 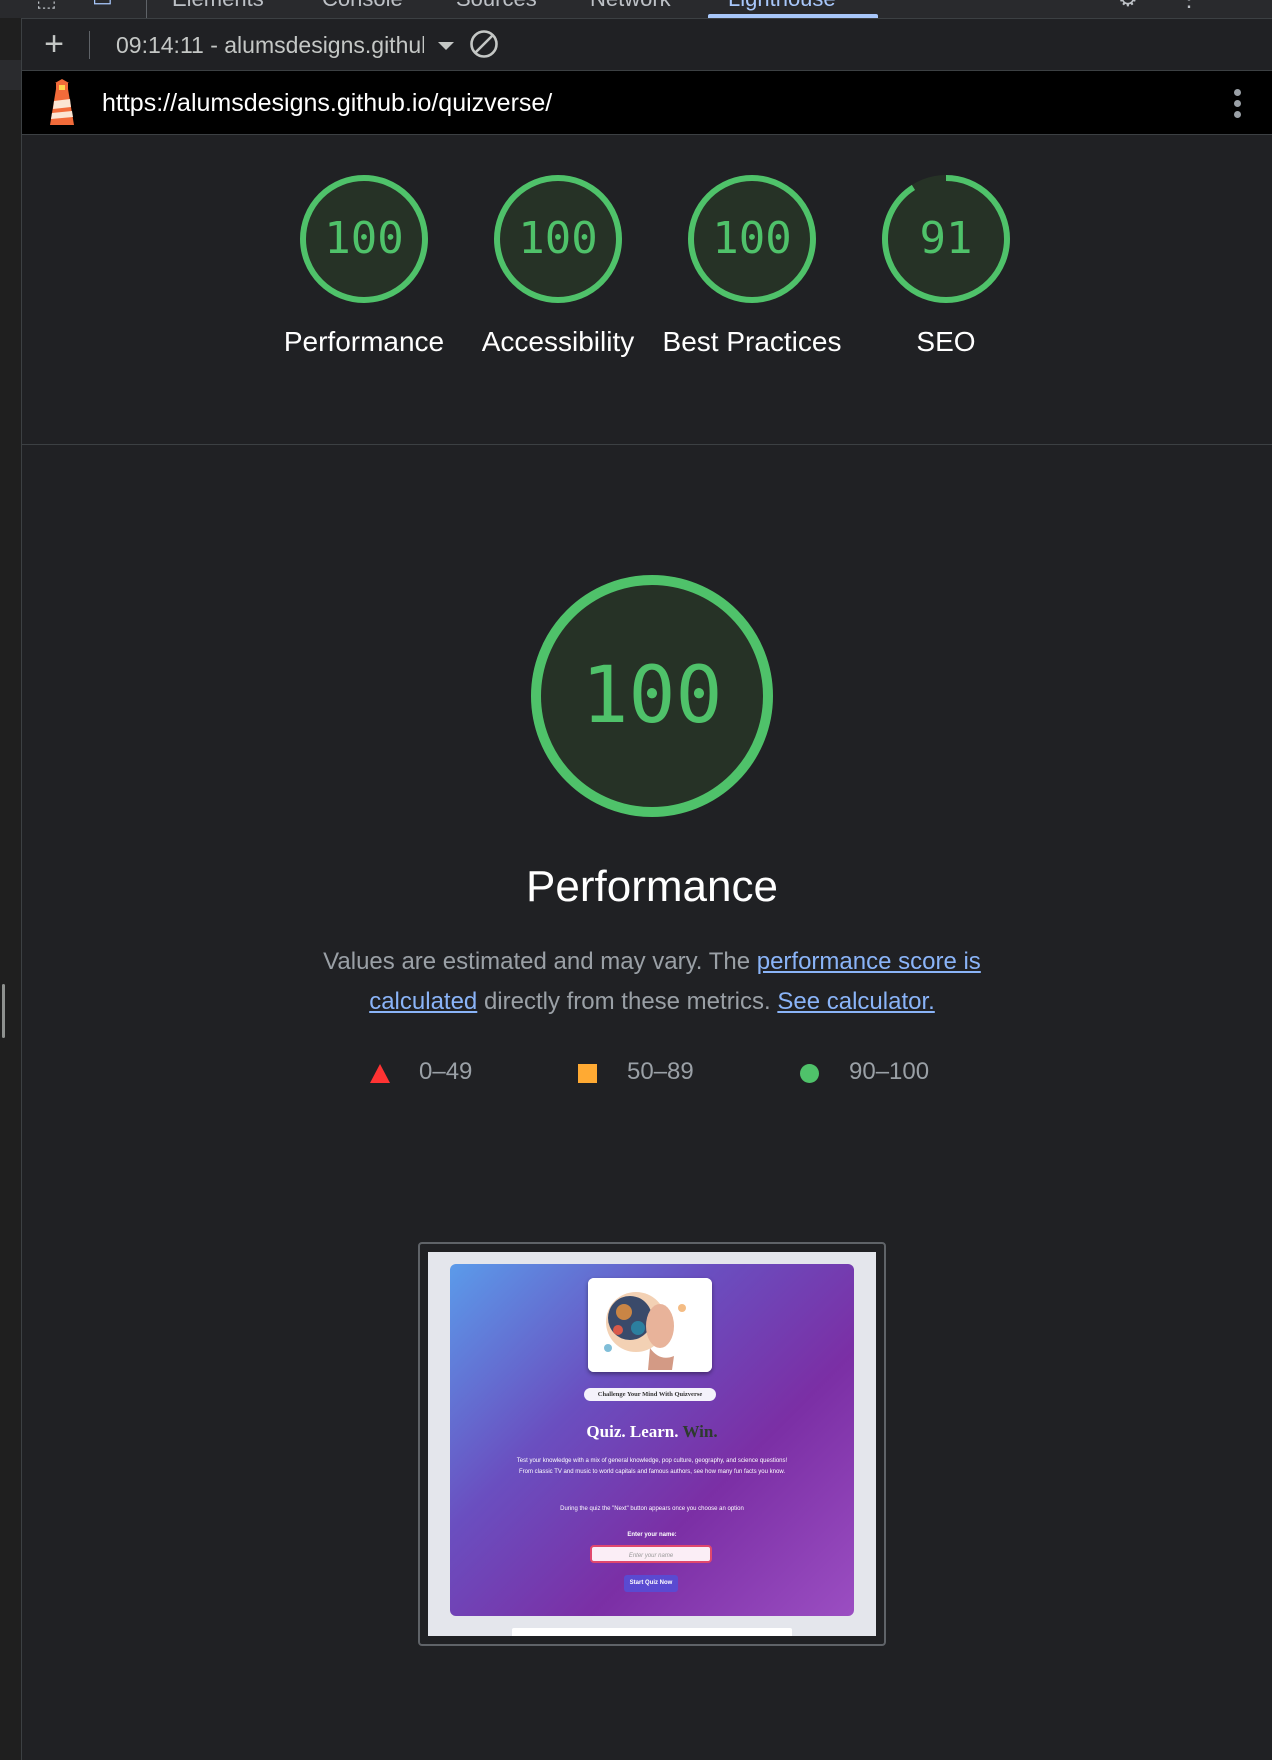 What do you see at coordinates (1128, 6) in the screenshot?
I see `settings-icon: ⚙` at bounding box center [1128, 6].